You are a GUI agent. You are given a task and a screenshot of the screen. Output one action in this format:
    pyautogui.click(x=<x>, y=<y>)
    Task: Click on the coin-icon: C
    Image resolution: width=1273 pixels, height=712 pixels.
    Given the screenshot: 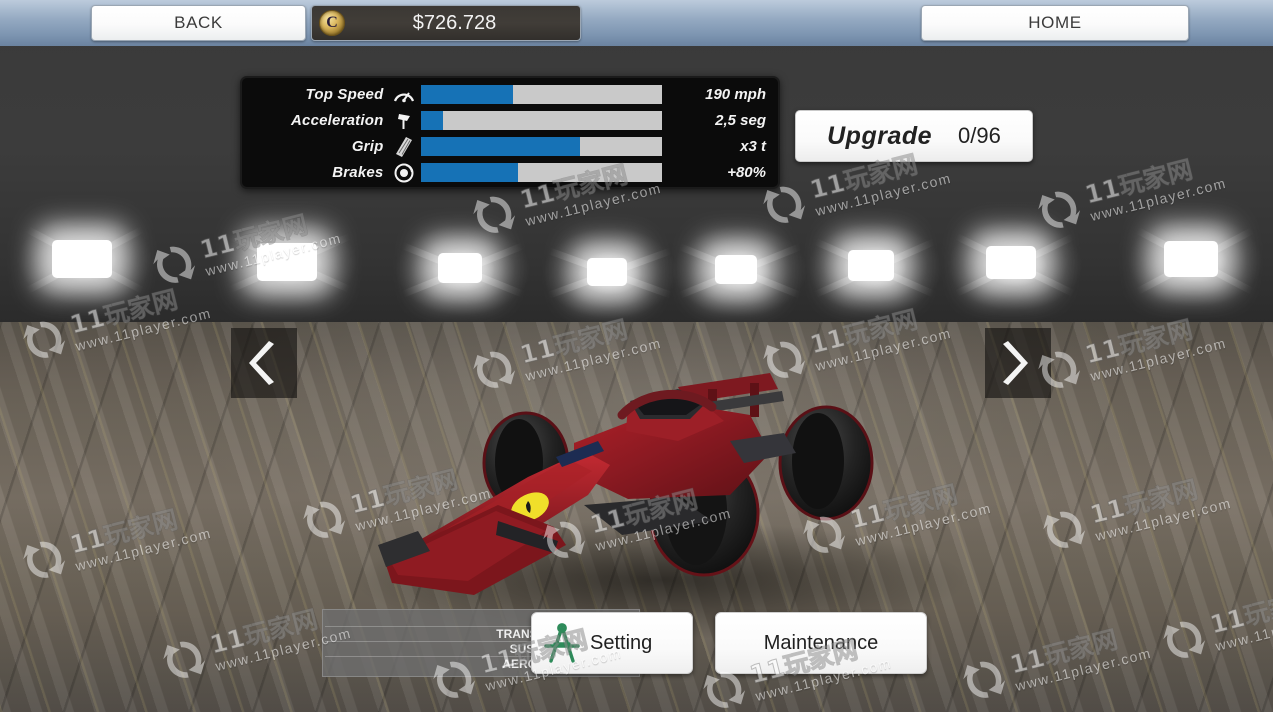 What is the action you would take?
    pyautogui.click(x=332, y=23)
    